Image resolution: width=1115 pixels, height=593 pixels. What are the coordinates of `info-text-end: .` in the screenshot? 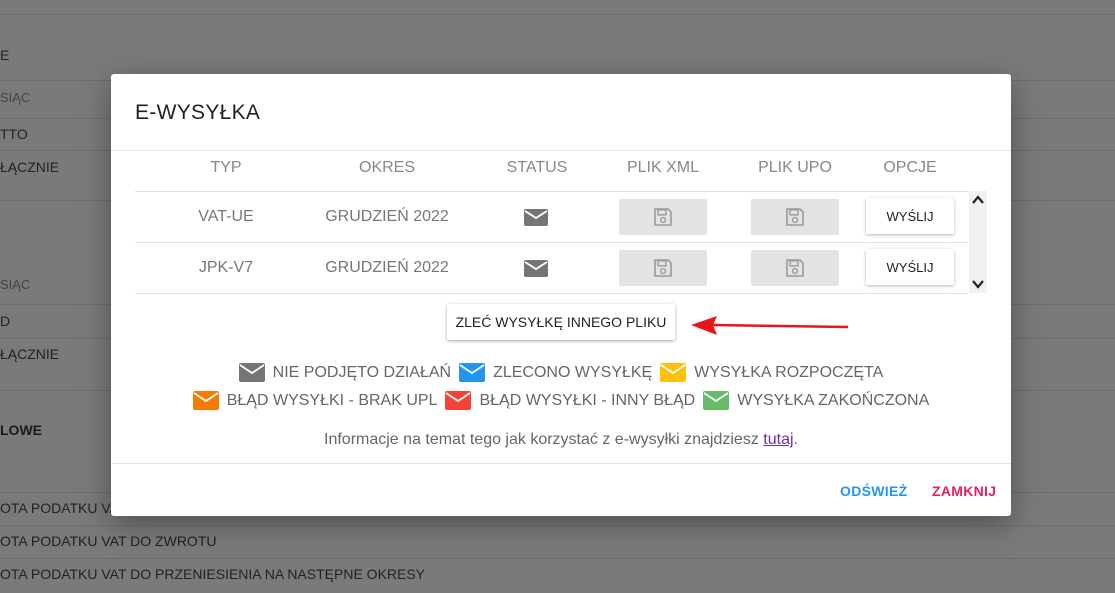 It's located at (795, 439).